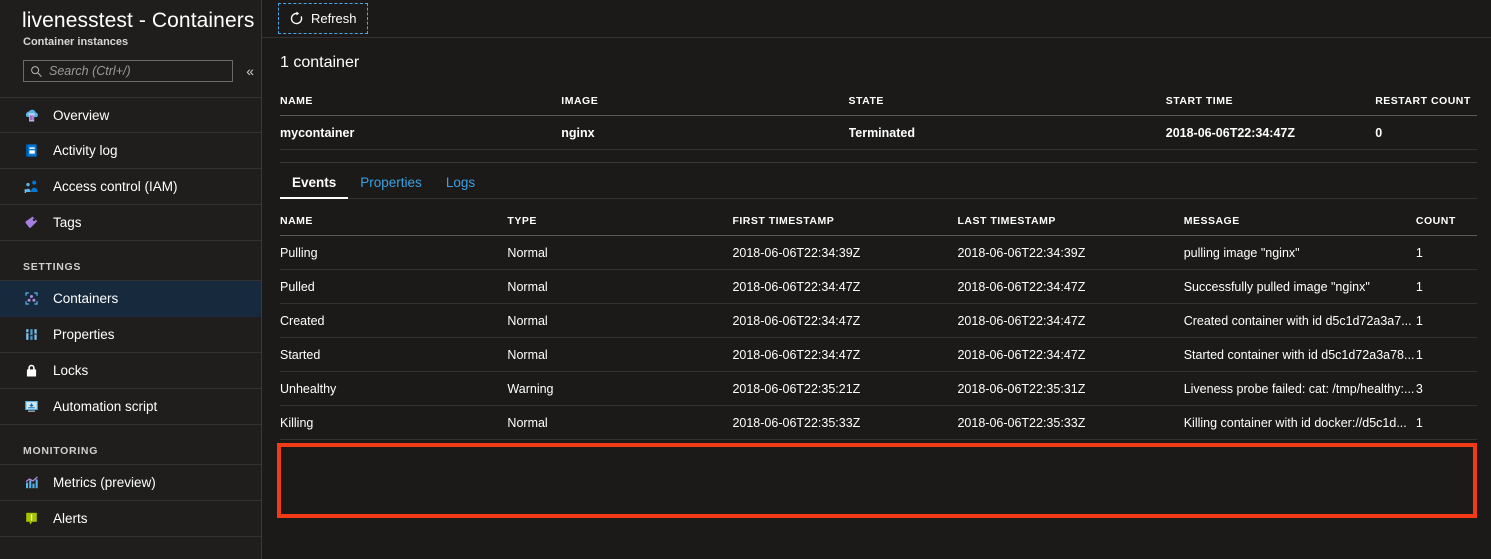  What do you see at coordinates (845, 252) in the screenshot?
I see `cell-first-timestamp: 2018-06-06T22:34:39Z` at bounding box center [845, 252].